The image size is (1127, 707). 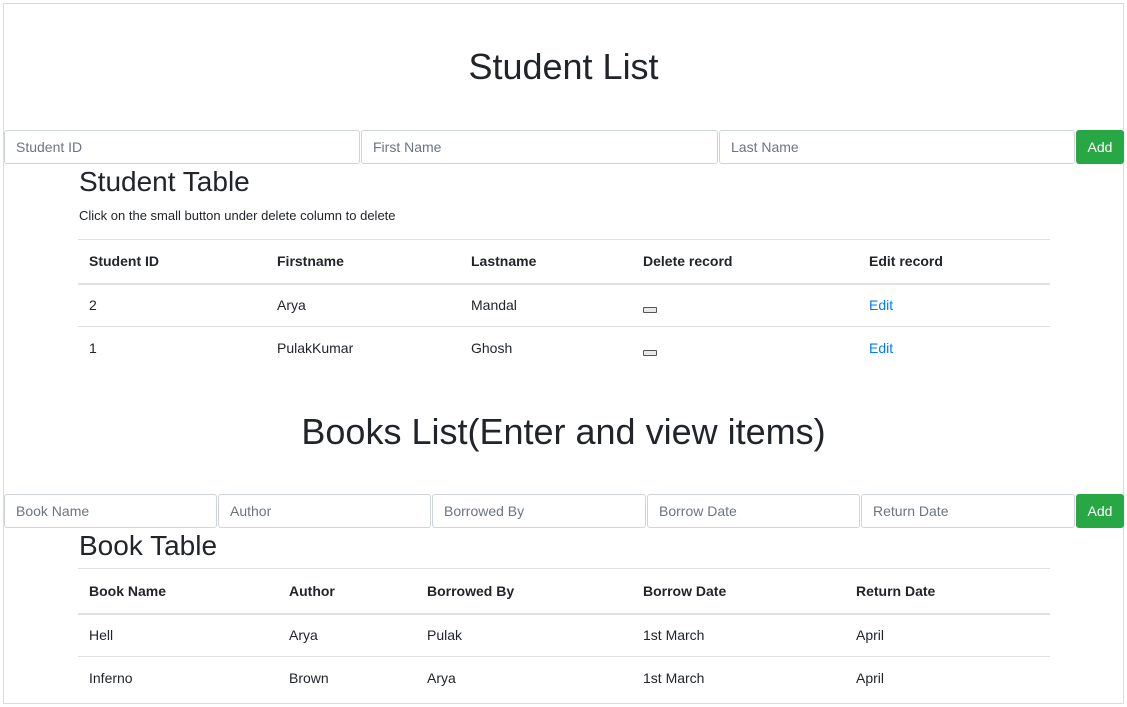 I want to click on return-date-input, so click(x=968, y=511).